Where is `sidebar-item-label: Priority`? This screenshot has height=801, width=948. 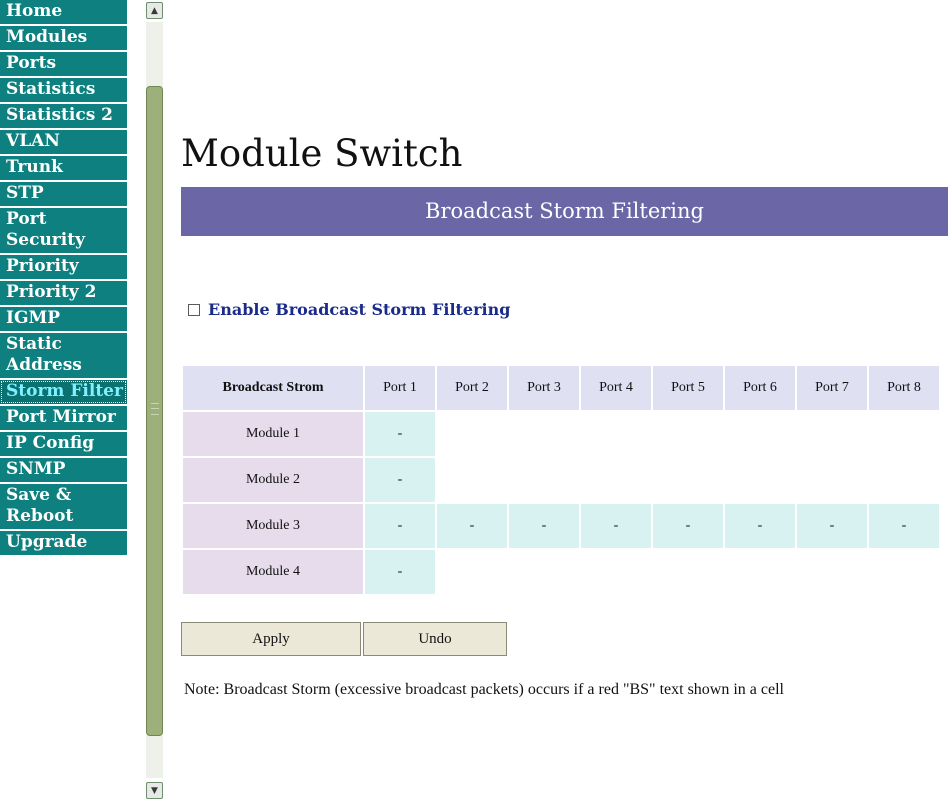
sidebar-item-label: Priority is located at coordinates (42, 266).